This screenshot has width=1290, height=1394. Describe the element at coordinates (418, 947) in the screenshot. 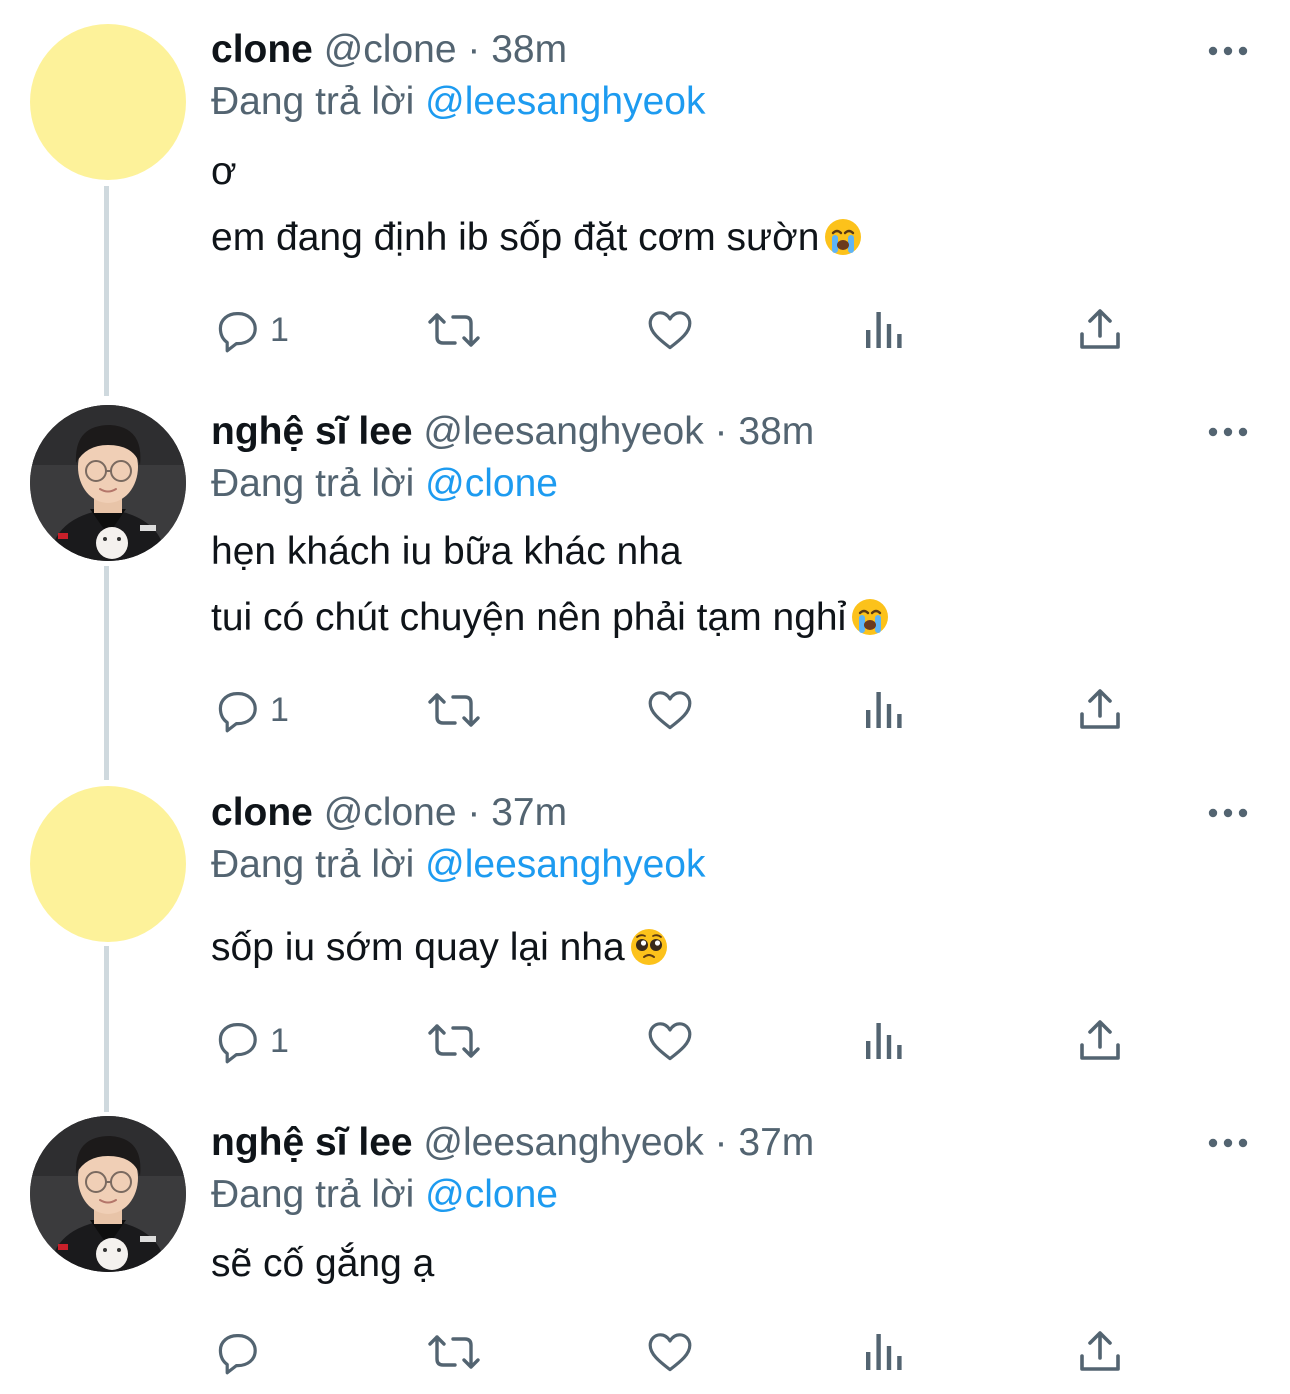

I see `tweet-text: sốp iu sớm quay lại nha` at that location.